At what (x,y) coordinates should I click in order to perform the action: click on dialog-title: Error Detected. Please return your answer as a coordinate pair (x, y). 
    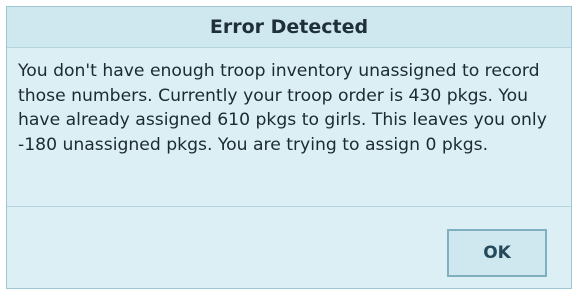
    Looking at the image, I should click on (289, 27).